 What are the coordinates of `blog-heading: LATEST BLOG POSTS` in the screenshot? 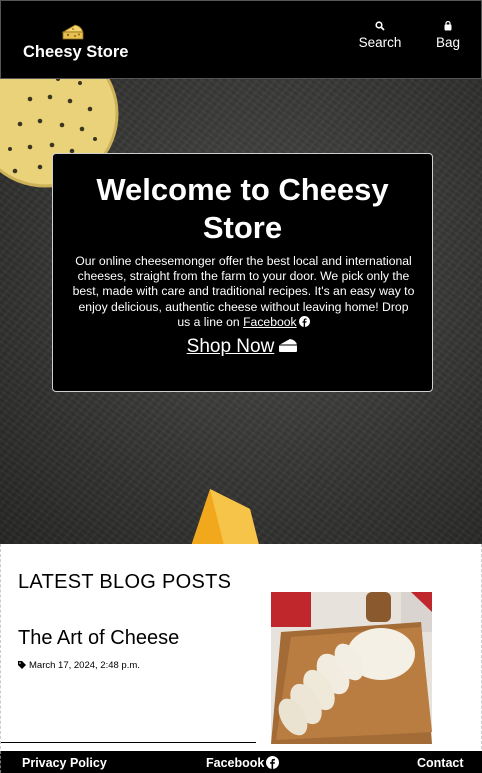 It's located at (125, 582).